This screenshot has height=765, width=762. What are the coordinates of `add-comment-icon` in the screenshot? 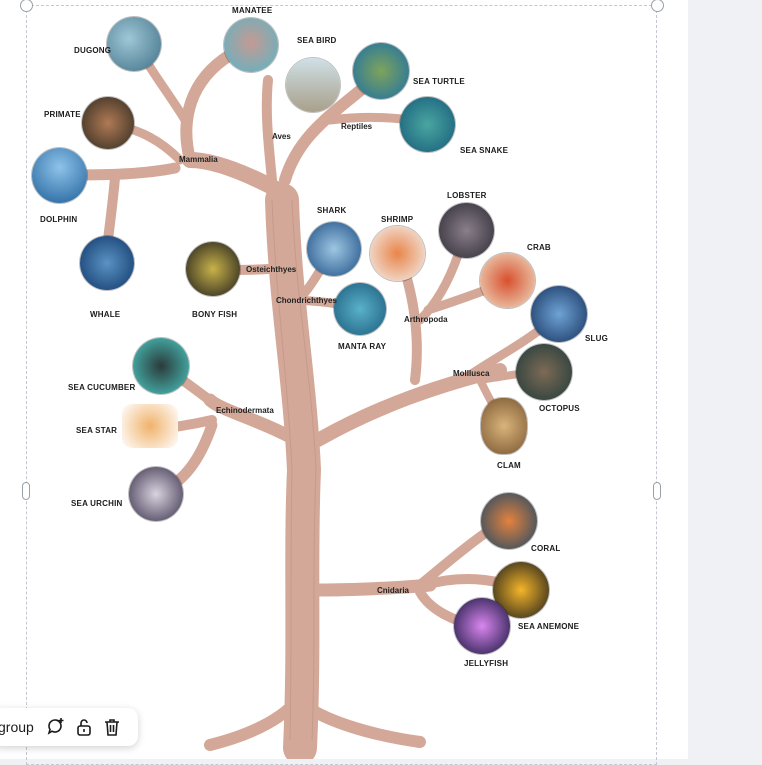 It's located at (56, 727).